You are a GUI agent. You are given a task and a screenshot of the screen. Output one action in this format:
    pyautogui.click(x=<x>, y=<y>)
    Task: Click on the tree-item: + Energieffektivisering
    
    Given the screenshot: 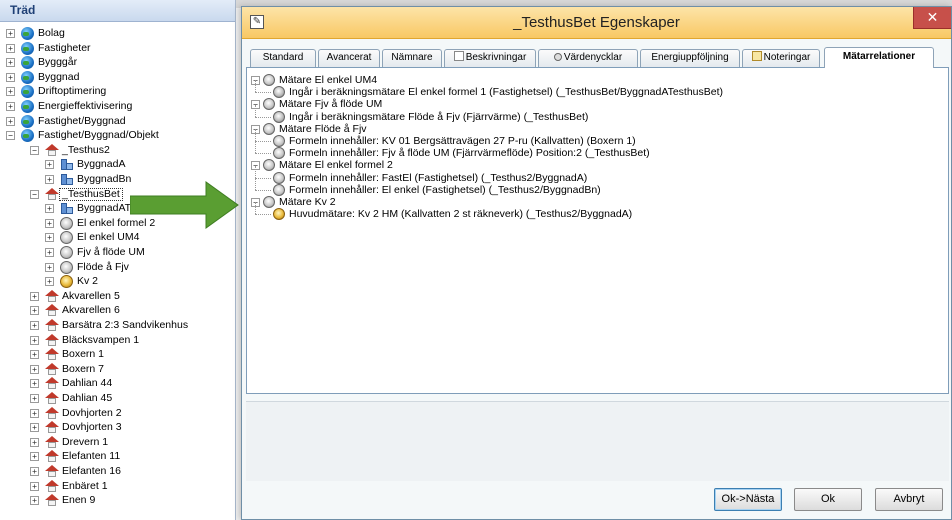 What is the action you would take?
    pyautogui.click(x=117, y=106)
    